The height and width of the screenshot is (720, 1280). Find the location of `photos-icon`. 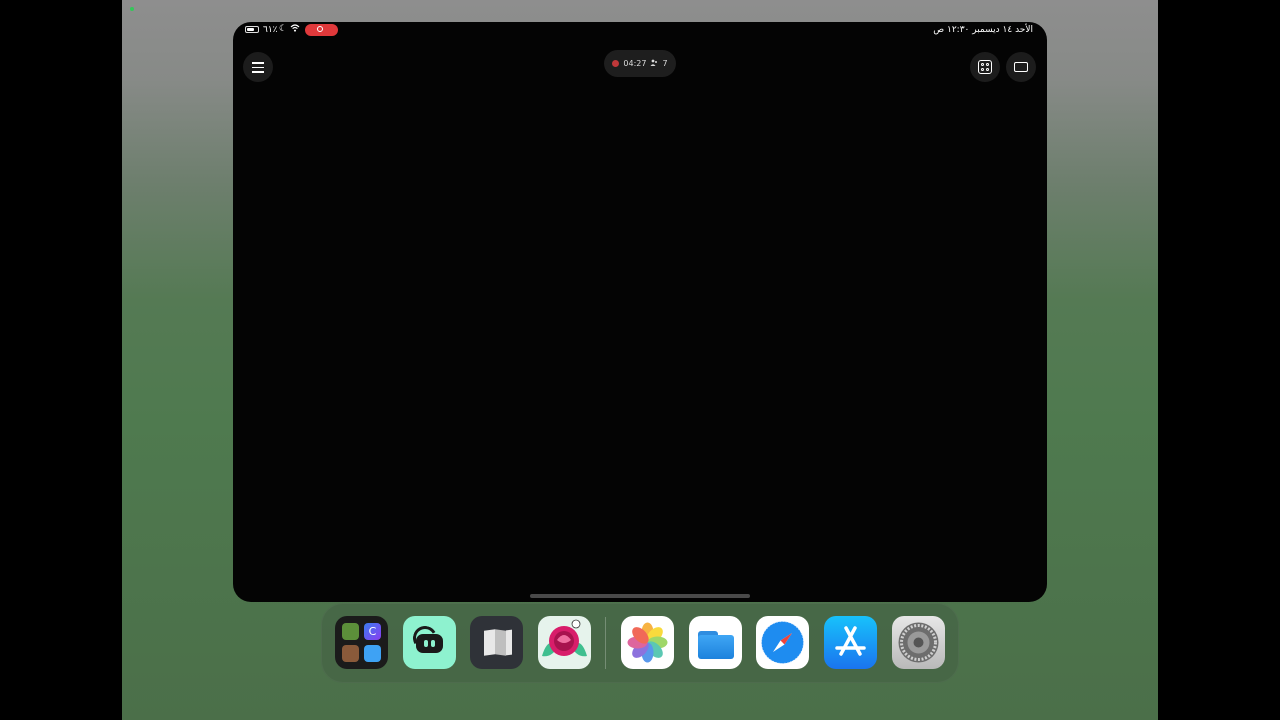

photos-icon is located at coordinates (647, 642).